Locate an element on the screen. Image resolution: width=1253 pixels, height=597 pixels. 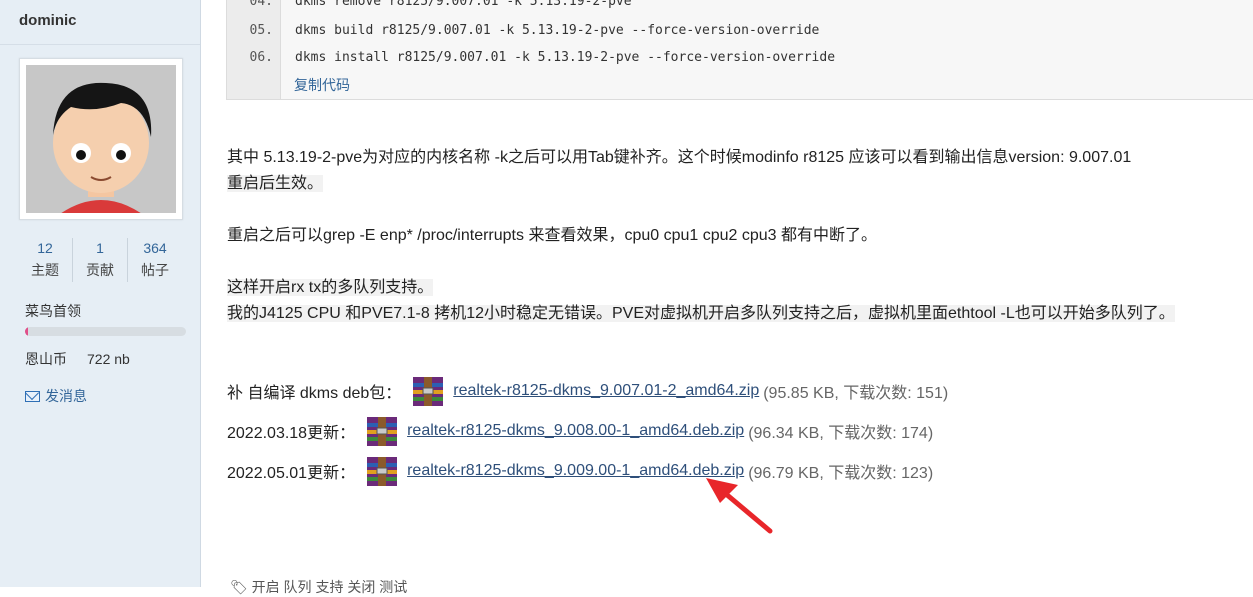
stat-label: 主题 is located at coordinates (45, 270).